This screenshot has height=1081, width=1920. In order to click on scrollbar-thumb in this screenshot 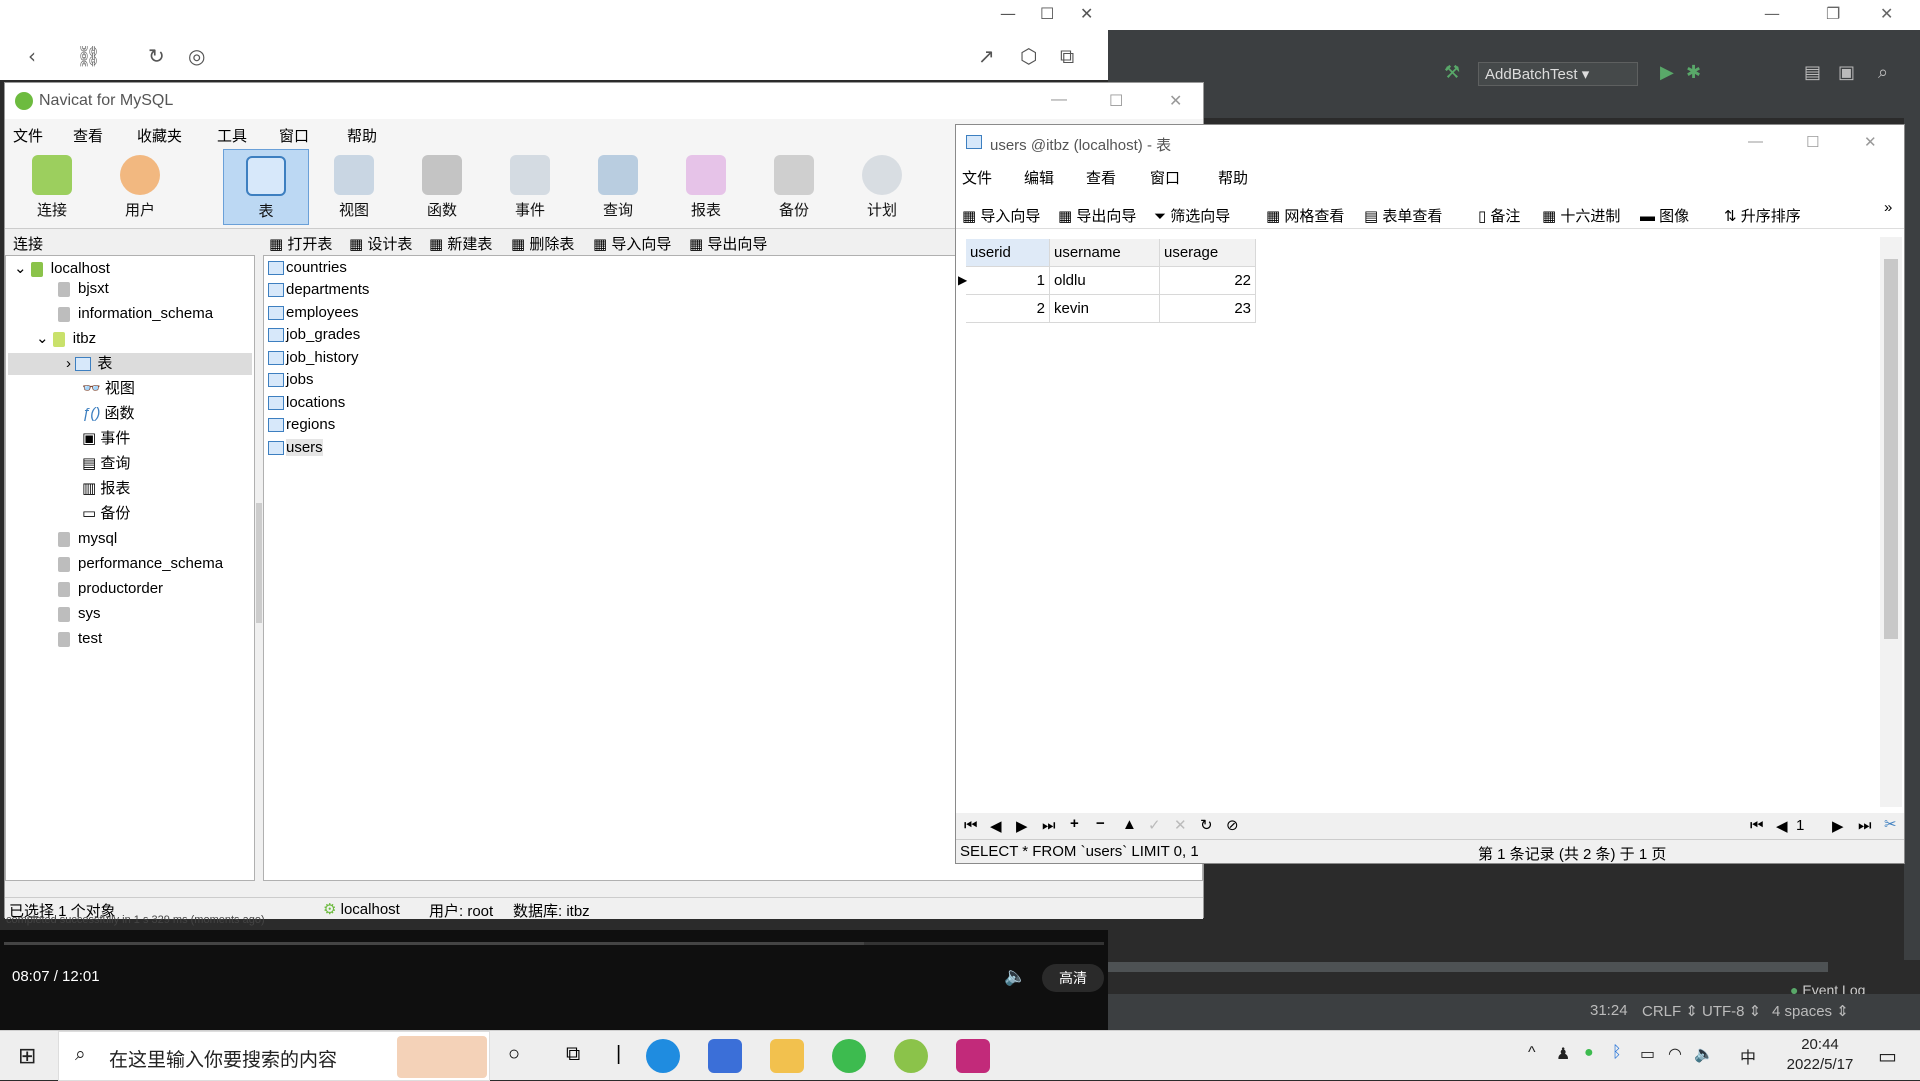, I will do `click(1891, 449)`.